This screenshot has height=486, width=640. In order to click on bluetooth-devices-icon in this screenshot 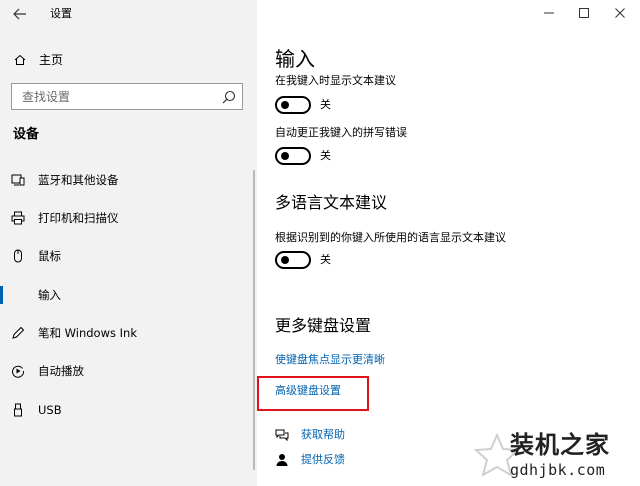, I will do `click(18, 180)`.